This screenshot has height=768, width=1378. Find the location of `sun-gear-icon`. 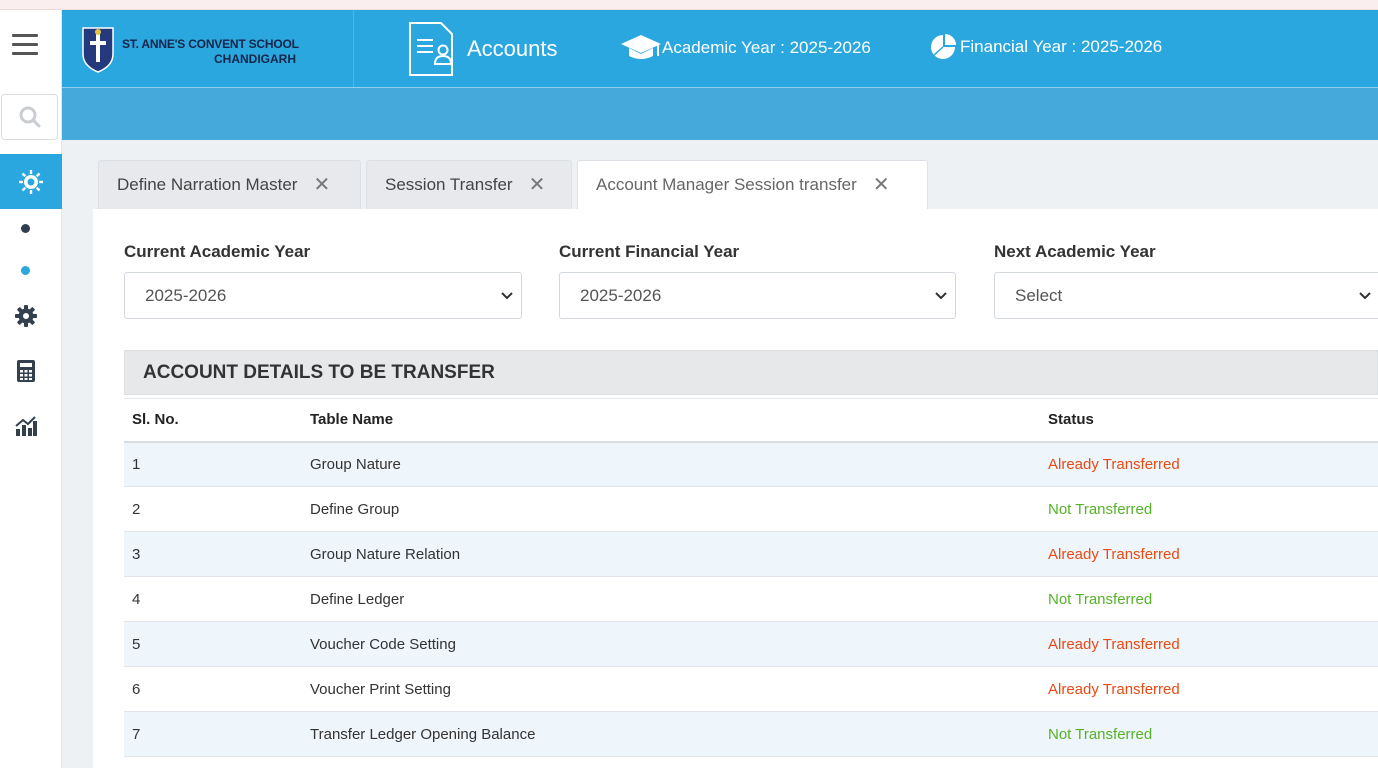

sun-gear-icon is located at coordinates (31, 181).